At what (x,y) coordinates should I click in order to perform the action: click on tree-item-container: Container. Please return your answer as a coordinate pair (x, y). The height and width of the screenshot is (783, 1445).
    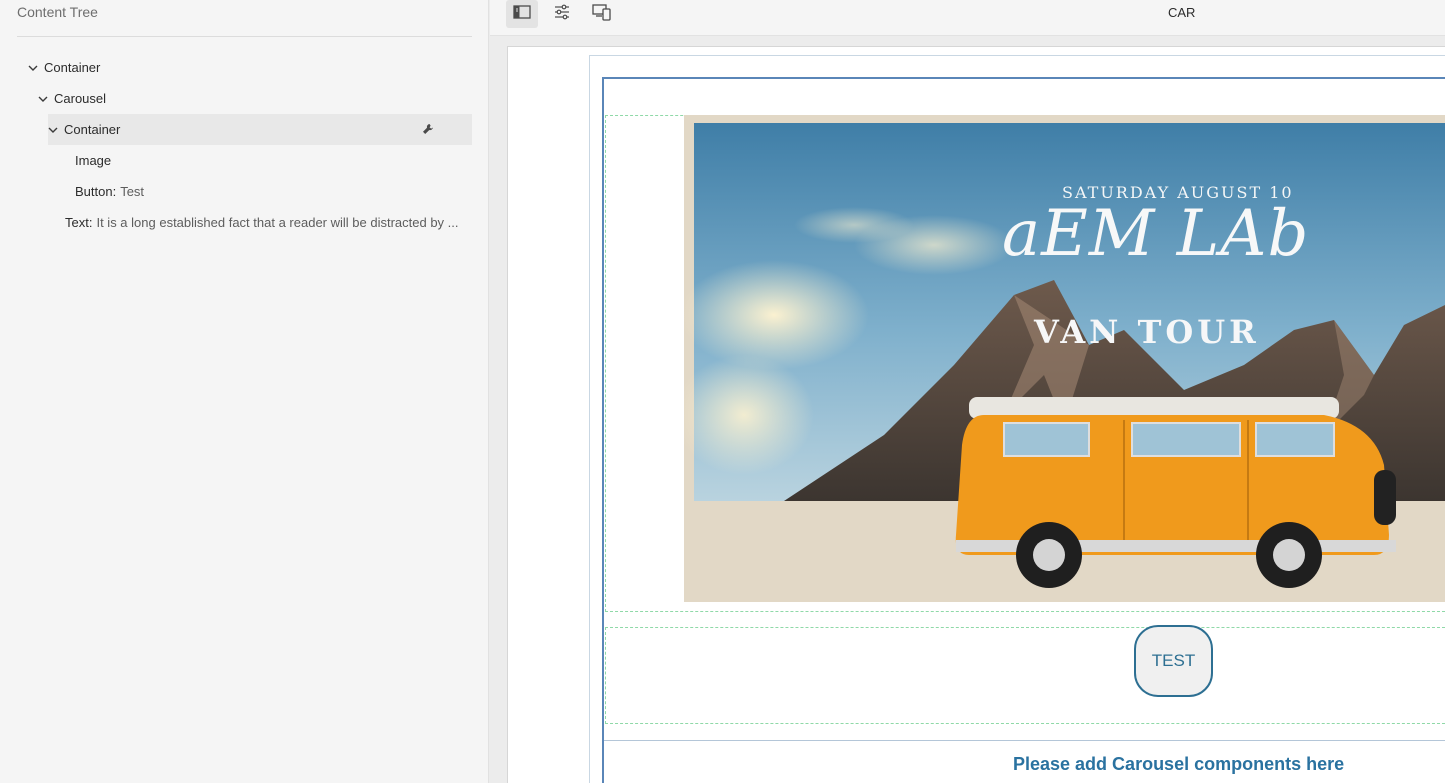
    Looking at the image, I should click on (250, 67).